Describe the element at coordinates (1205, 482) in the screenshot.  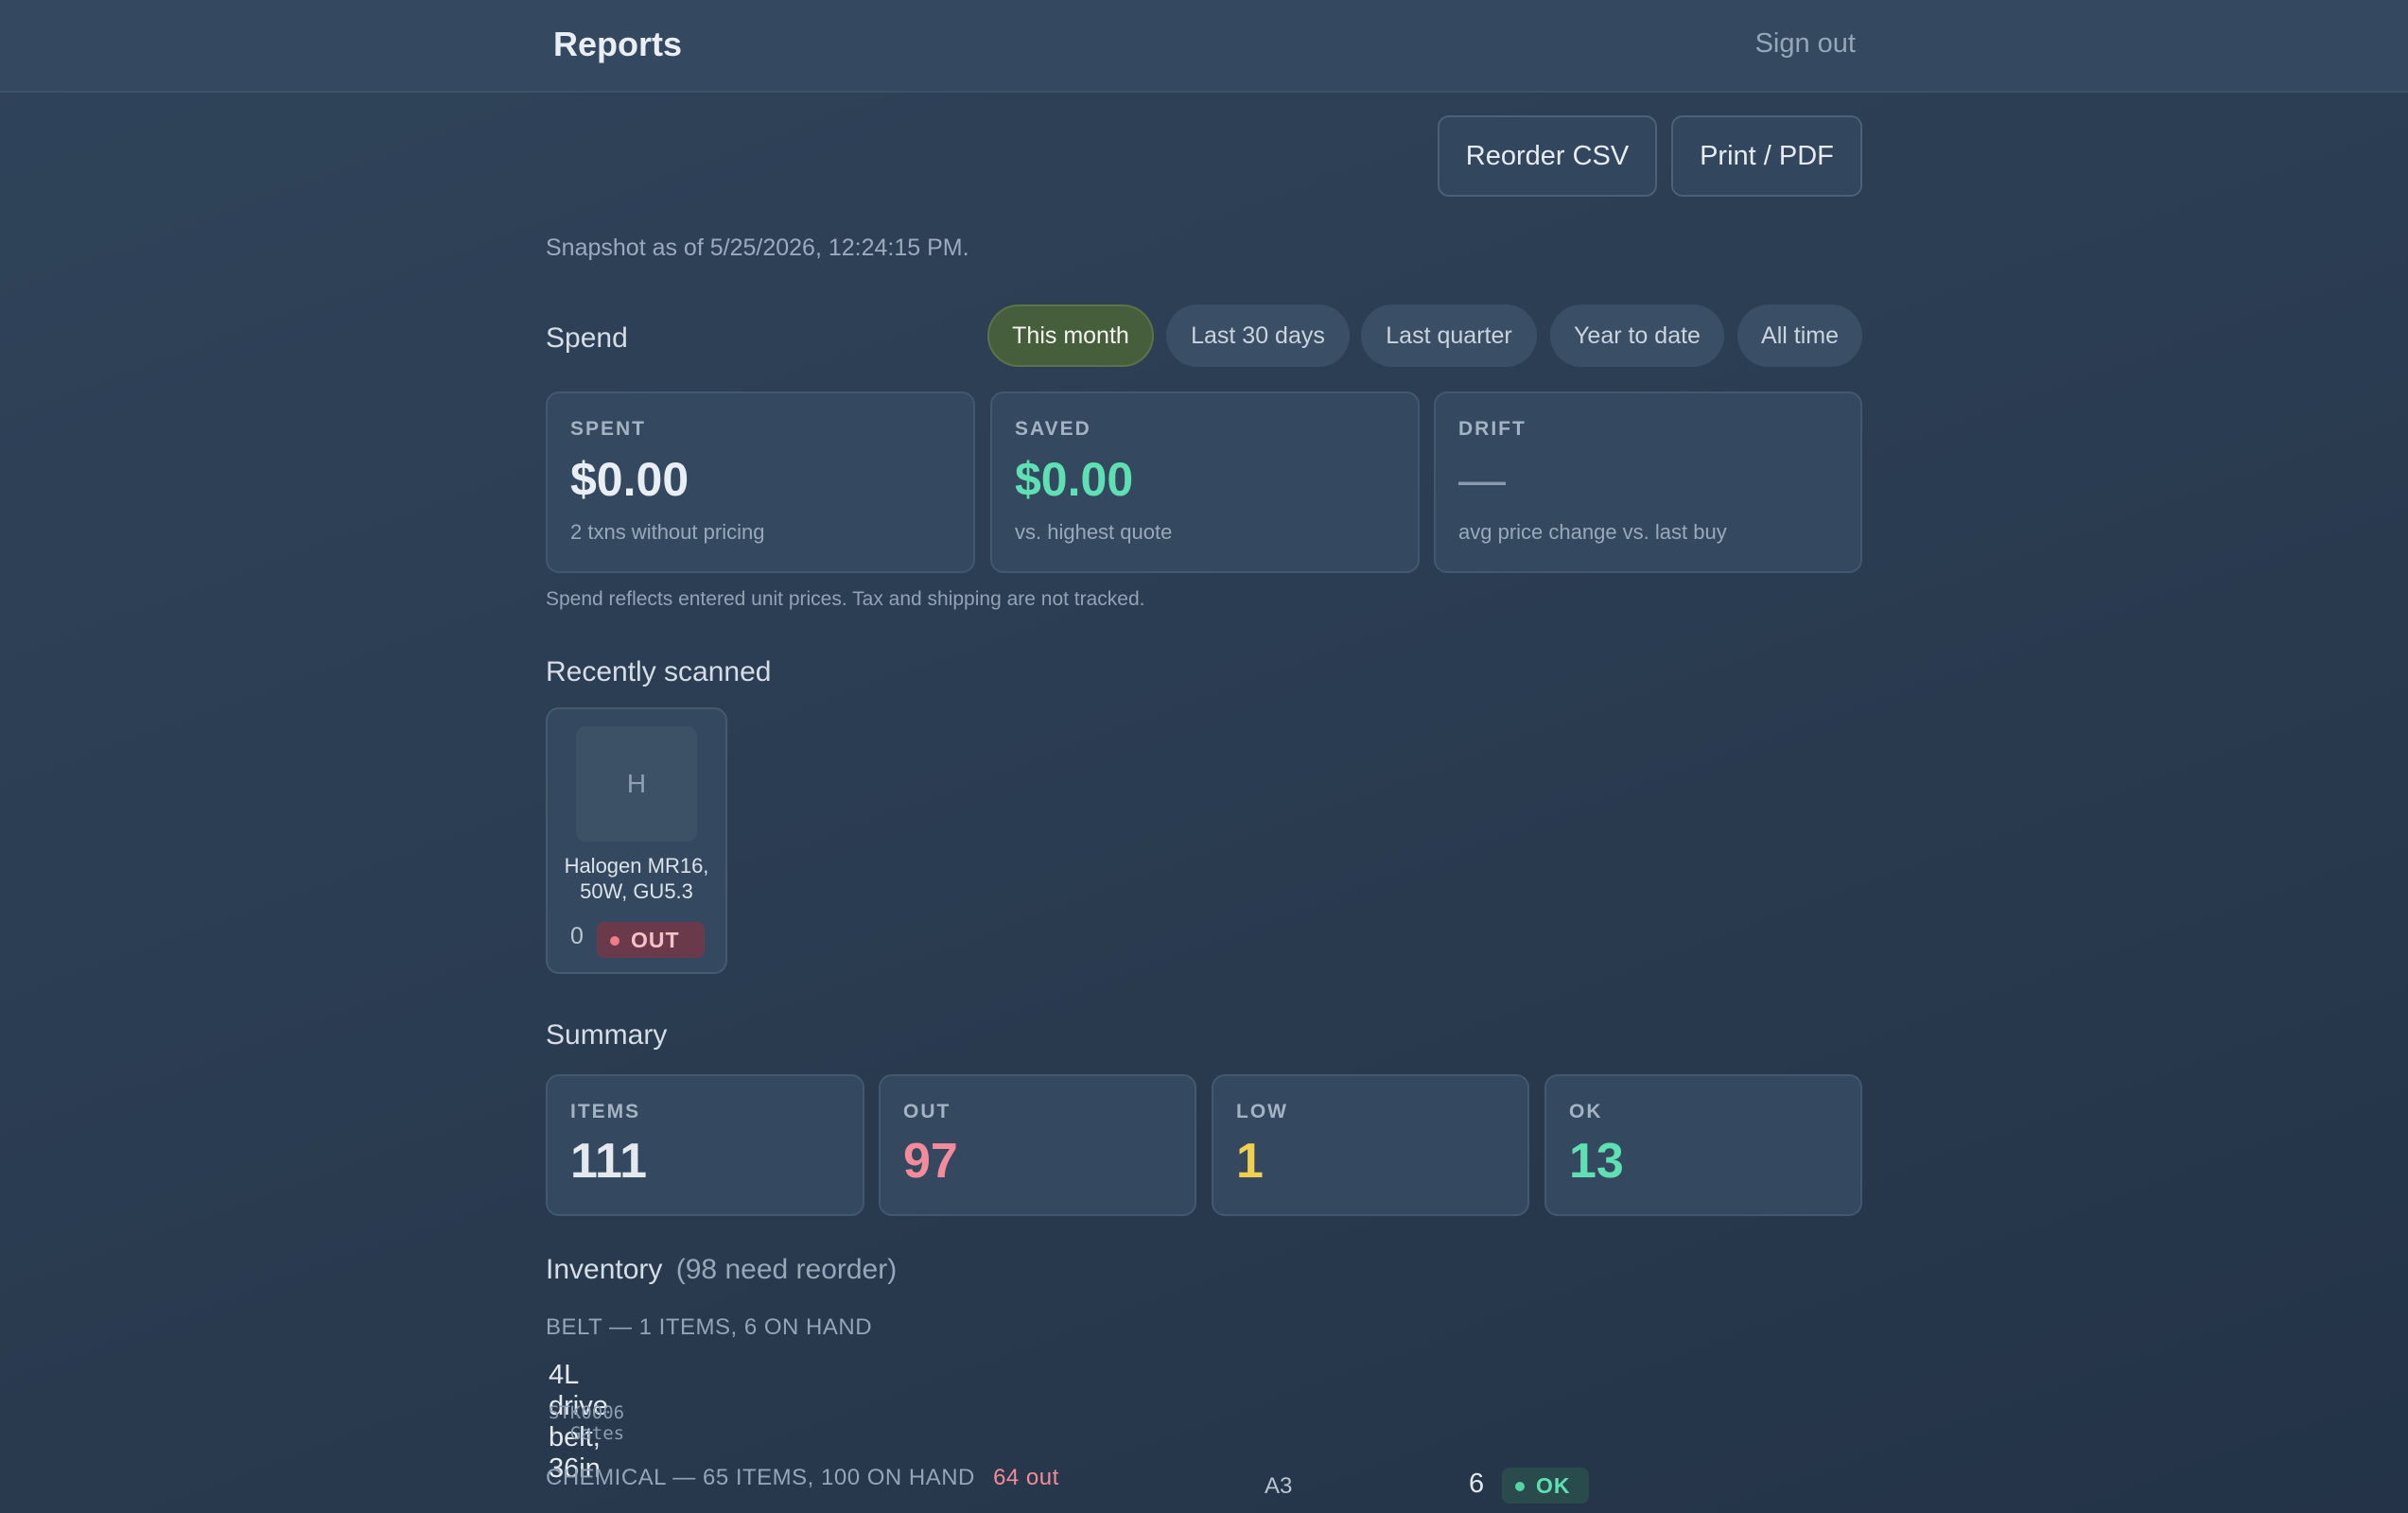
I see `saved-card: SAVED $0.00 vs. highest quote` at that location.